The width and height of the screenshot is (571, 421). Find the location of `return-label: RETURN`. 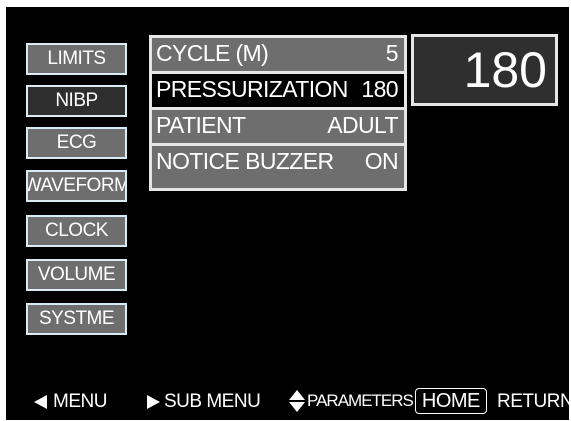

return-label: RETURN is located at coordinates (533, 401).